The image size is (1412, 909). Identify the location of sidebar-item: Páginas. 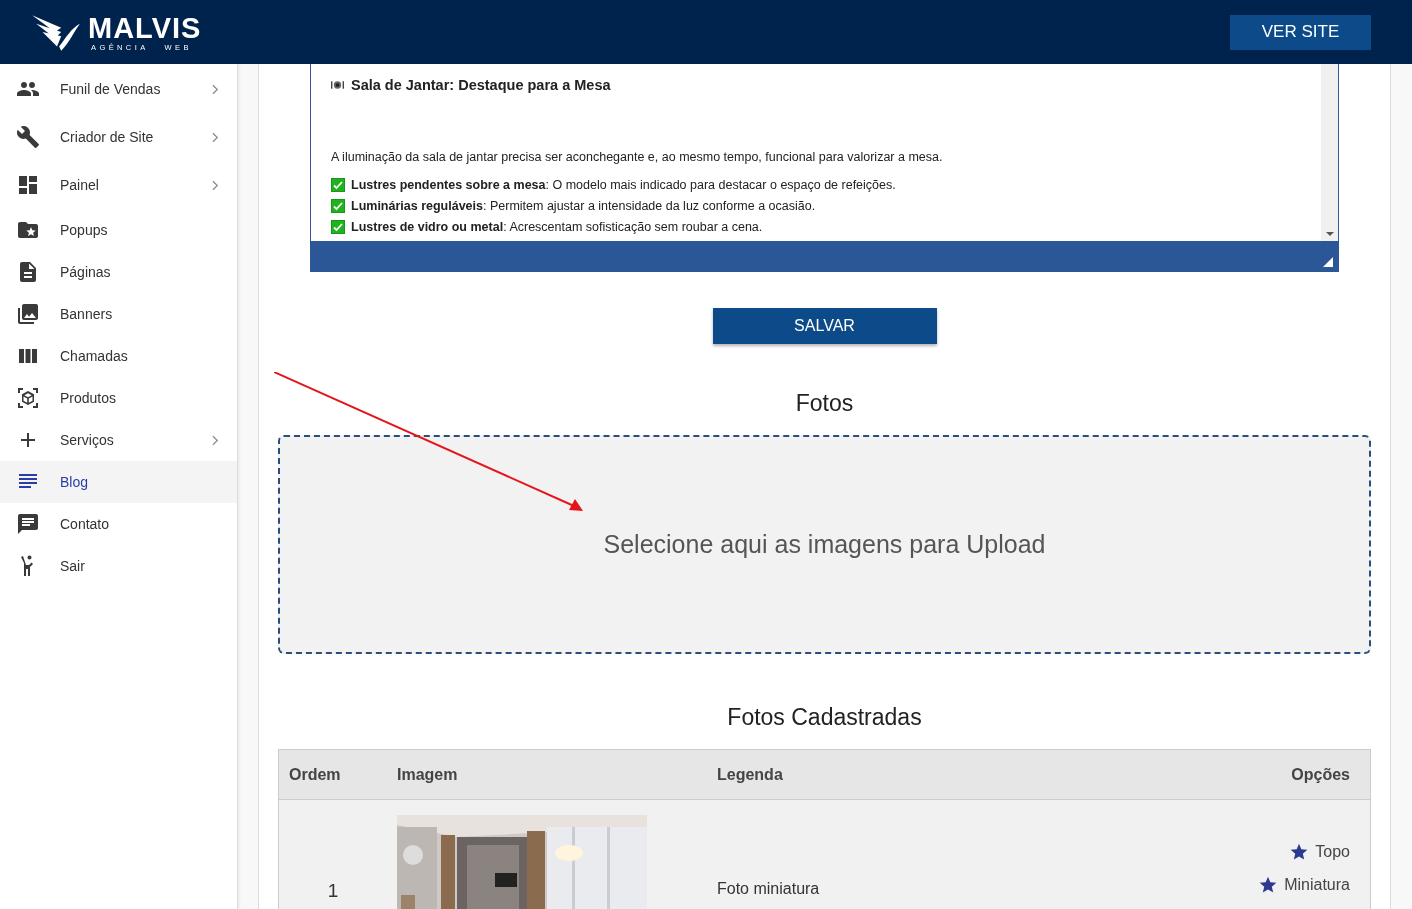
(118, 272).